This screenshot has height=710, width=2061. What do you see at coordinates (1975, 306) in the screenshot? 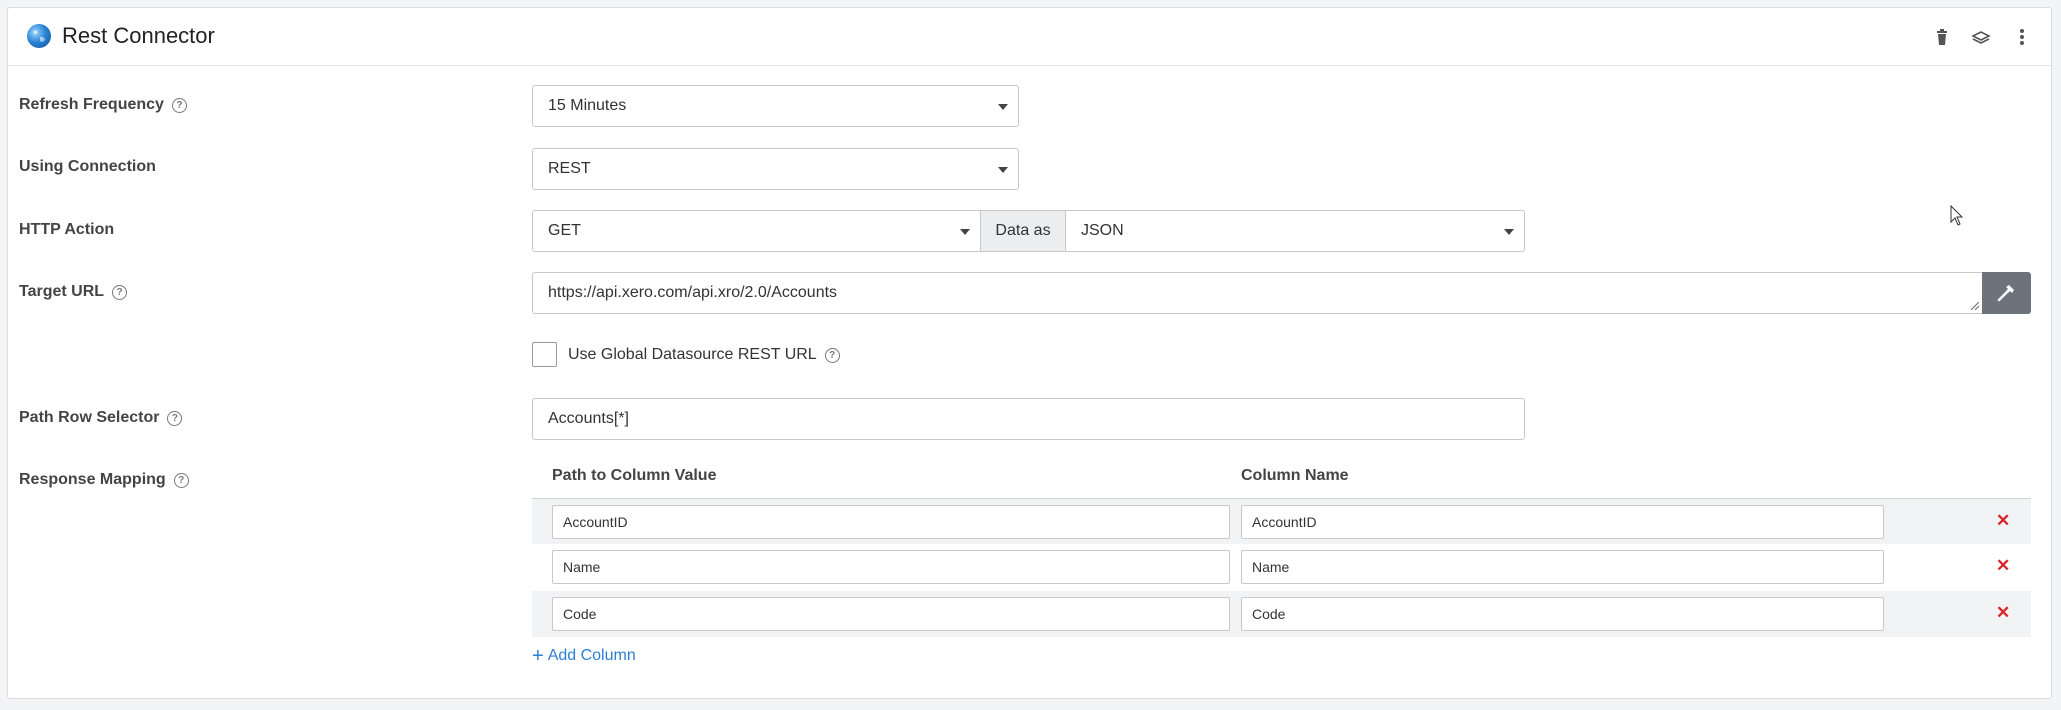
I see `resize-handle-icon` at bounding box center [1975, 306].